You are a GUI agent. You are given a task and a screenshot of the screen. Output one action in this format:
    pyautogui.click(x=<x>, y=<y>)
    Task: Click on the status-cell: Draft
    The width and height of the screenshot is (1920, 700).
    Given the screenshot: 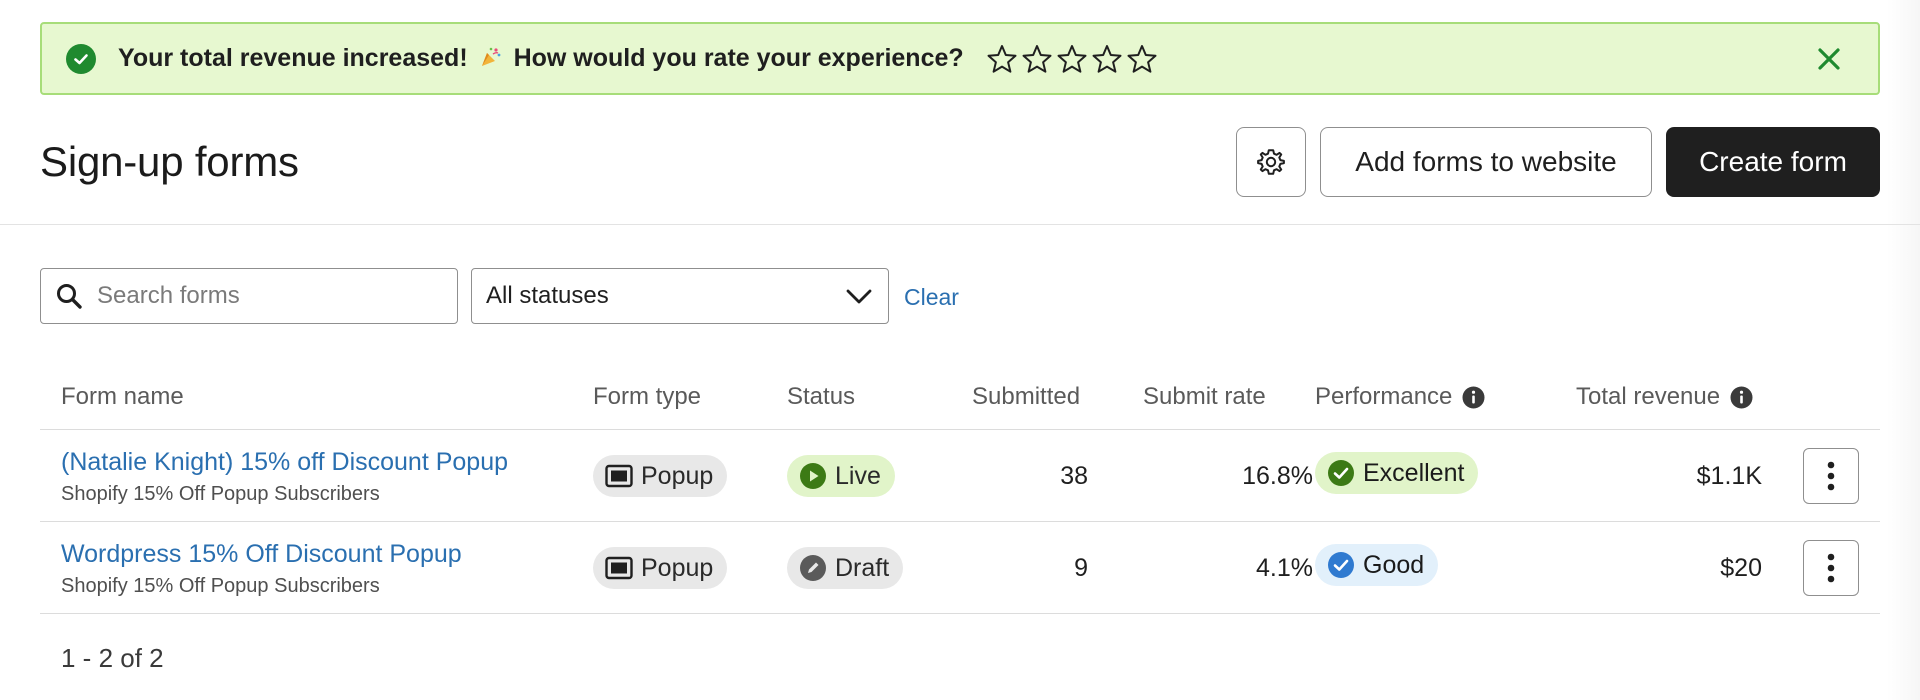 What is the action you would take?
    pyautogui.click(x=845, y=568)
    